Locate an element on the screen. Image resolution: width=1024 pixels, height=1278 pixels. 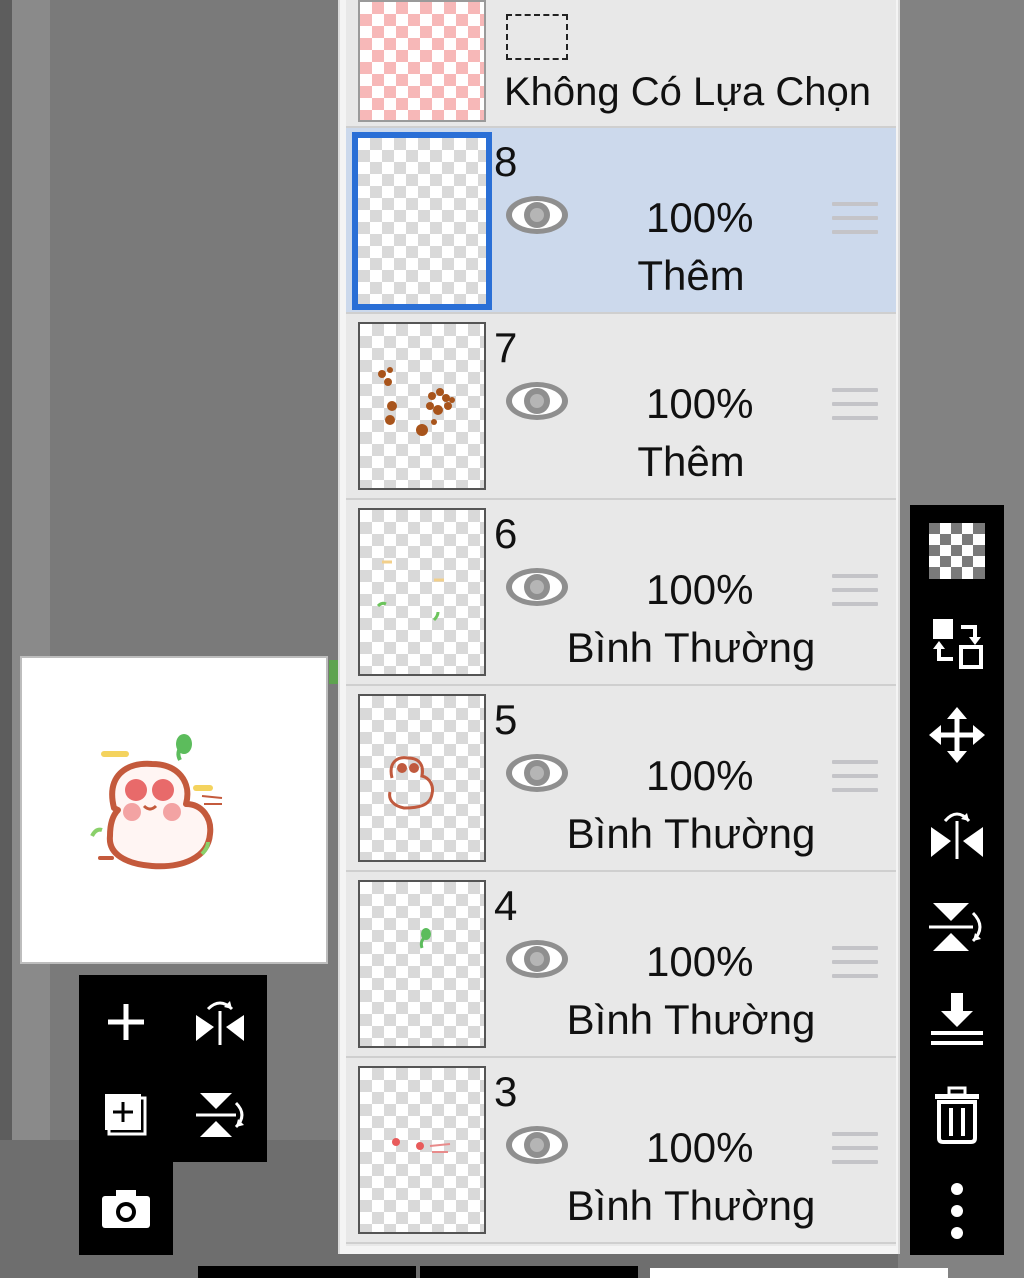
camera-button is located at coordinates (126, 1208).